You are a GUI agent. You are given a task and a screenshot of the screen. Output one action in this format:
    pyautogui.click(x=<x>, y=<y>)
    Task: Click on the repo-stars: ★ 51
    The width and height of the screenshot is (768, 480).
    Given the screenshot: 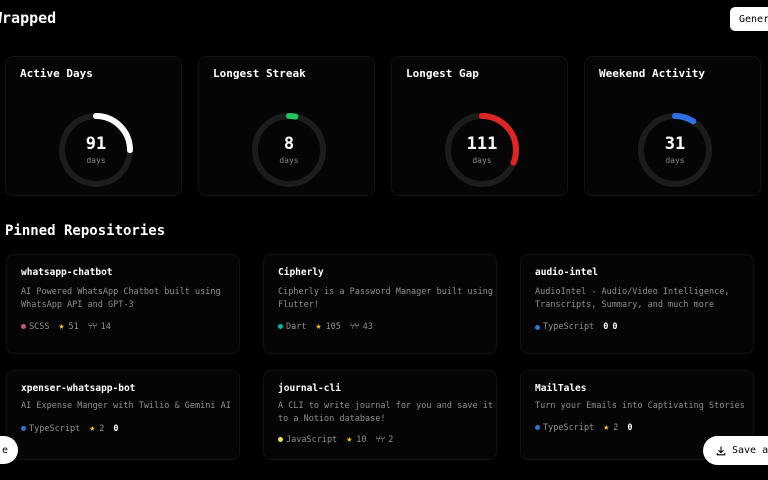 What is the action you would take?
    pyautogui.click(x=68, y=326)
    